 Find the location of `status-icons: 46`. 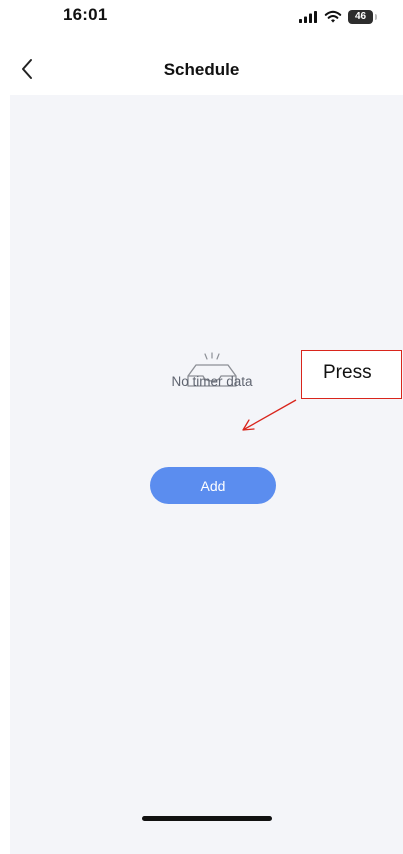

status-icons: 46 is located at coordinates (337, 17).